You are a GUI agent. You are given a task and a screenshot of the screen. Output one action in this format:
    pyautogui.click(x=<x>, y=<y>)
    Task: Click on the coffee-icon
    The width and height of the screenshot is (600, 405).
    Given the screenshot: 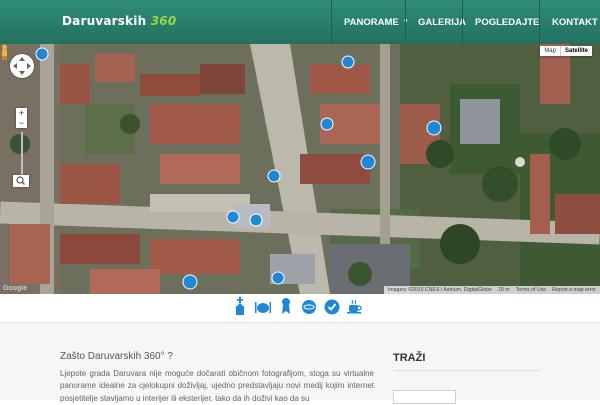 What is the action you would take?
    pyautogui.click(x=355, y=306)
    